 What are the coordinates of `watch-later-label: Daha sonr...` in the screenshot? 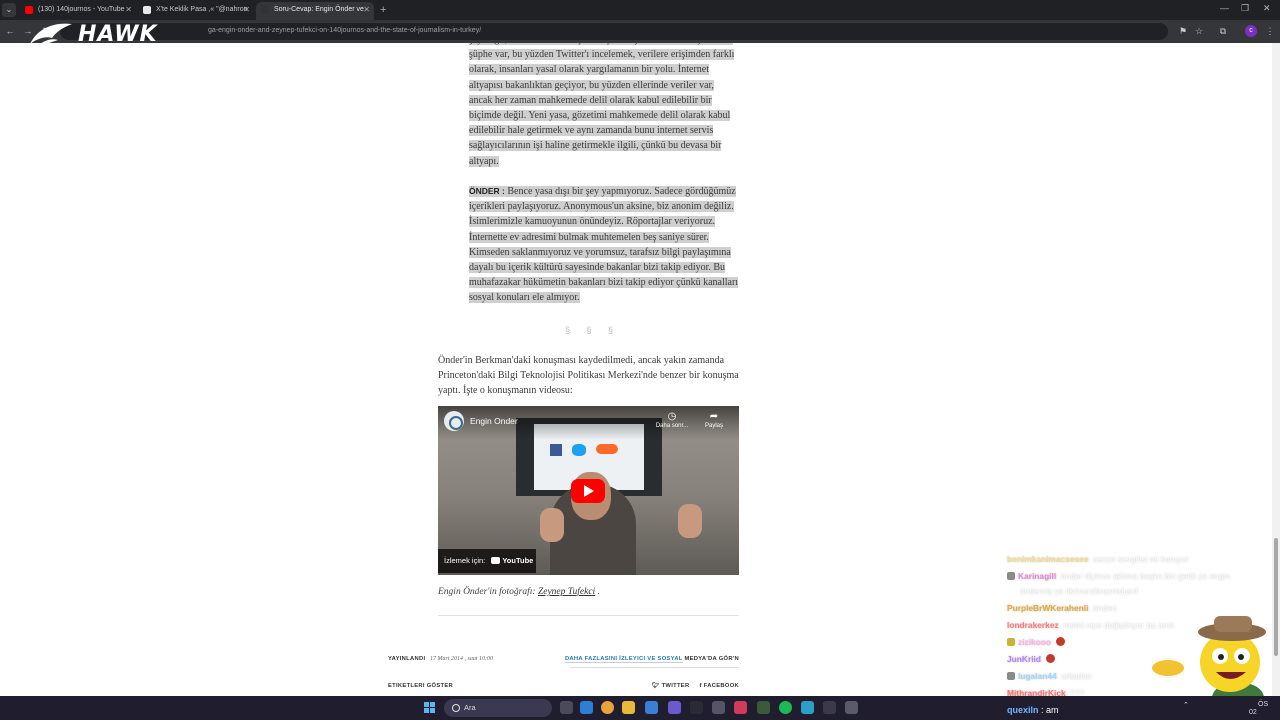 It's located at (672, 426).